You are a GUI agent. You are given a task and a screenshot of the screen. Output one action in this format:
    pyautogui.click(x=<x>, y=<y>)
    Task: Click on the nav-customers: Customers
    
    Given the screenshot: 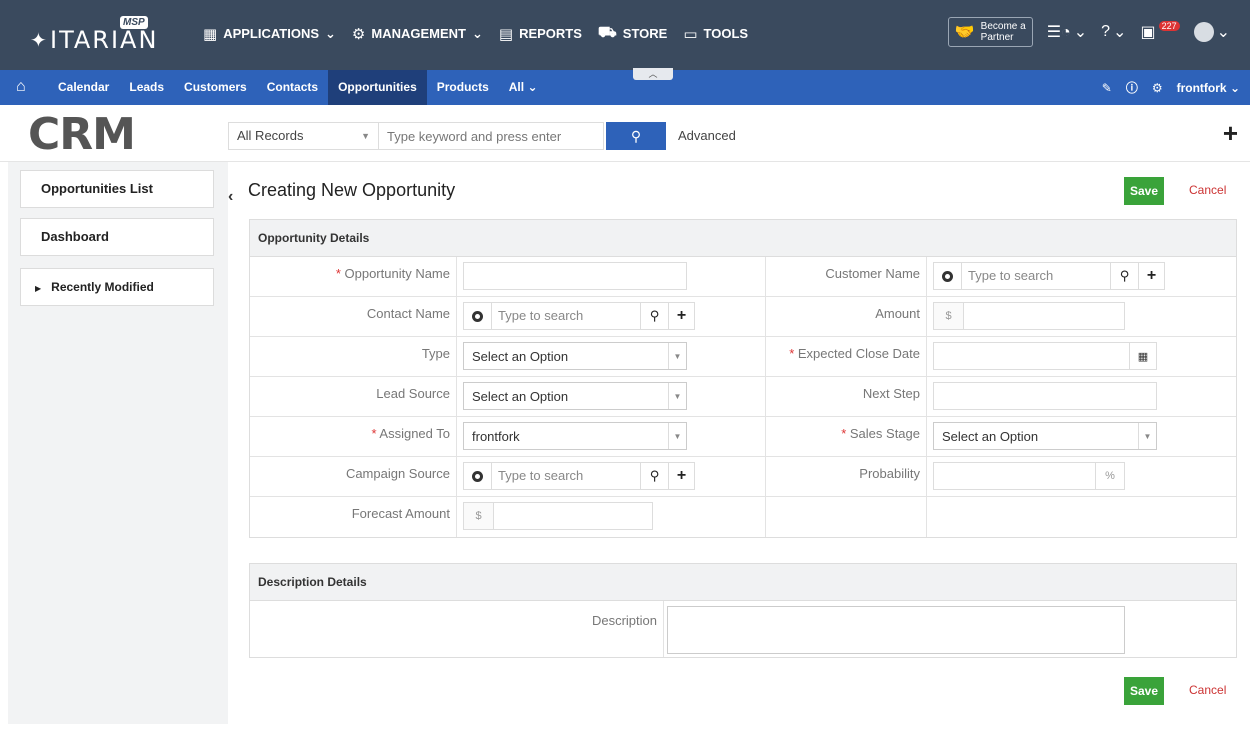 What is the action you would take?
    pyautogui.click(x=215, y=87)
    